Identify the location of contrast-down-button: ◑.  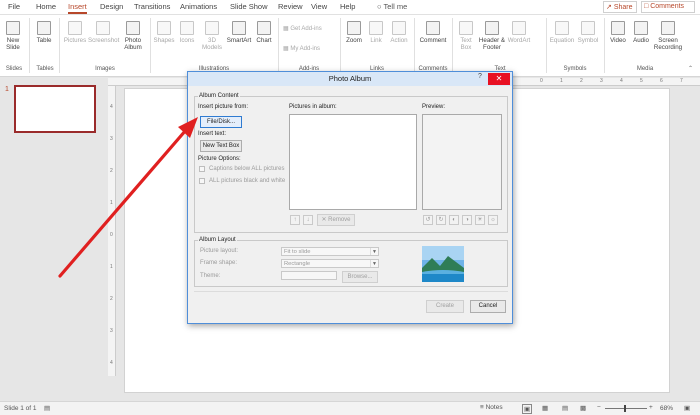
(467, 220).